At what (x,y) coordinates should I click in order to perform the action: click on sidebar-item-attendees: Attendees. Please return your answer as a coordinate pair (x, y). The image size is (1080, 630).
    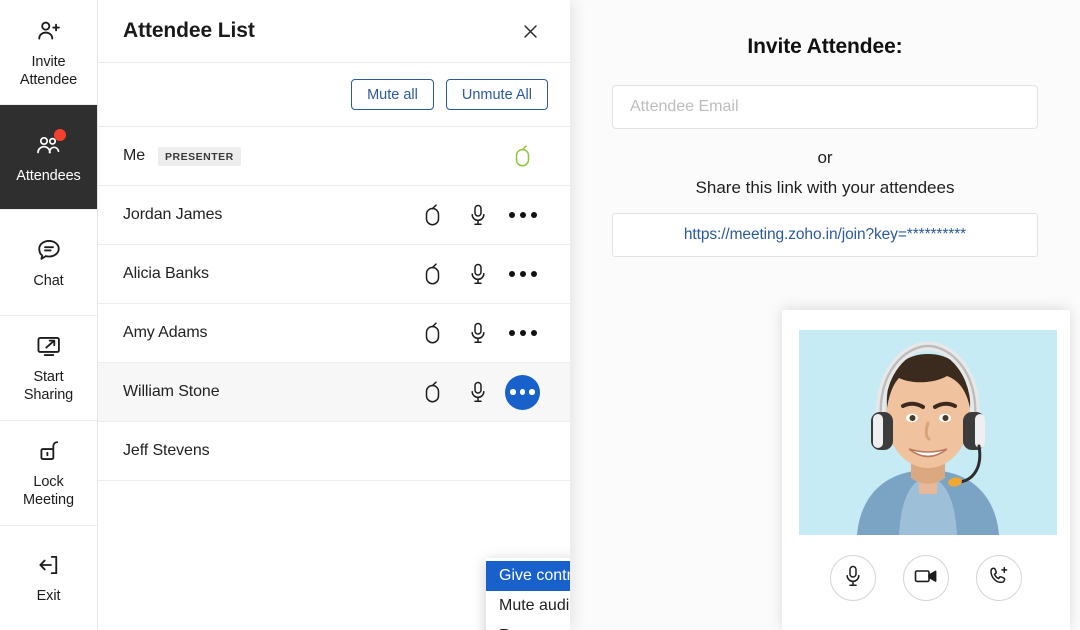
    Looking at the image, I should click on (48, 158).